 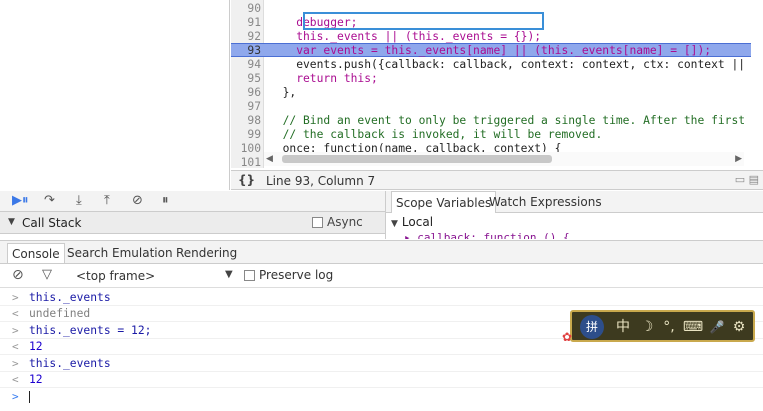 I want to click on tab-console: Console, so click(x=36, y=253).